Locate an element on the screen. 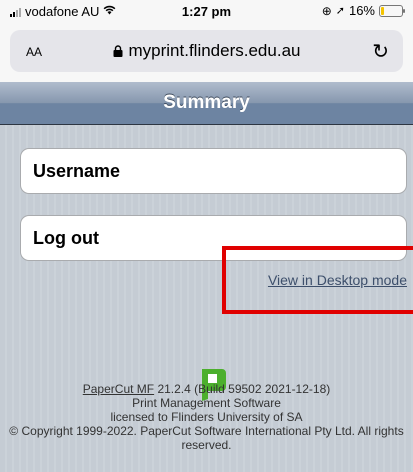 The height and width of the screenshot is (472, 413). location-icon: ➚ is located at coordinates (340, 11).